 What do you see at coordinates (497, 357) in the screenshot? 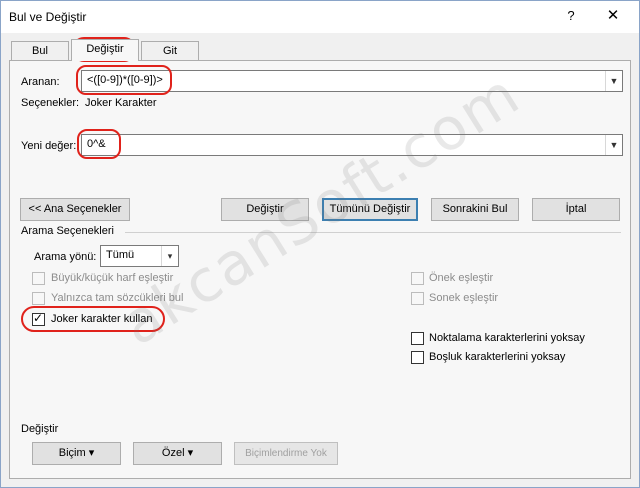
I see `ignore-whitespace-label: Boşluk karakterlerini yoksay` at bounding box center [497, 357].